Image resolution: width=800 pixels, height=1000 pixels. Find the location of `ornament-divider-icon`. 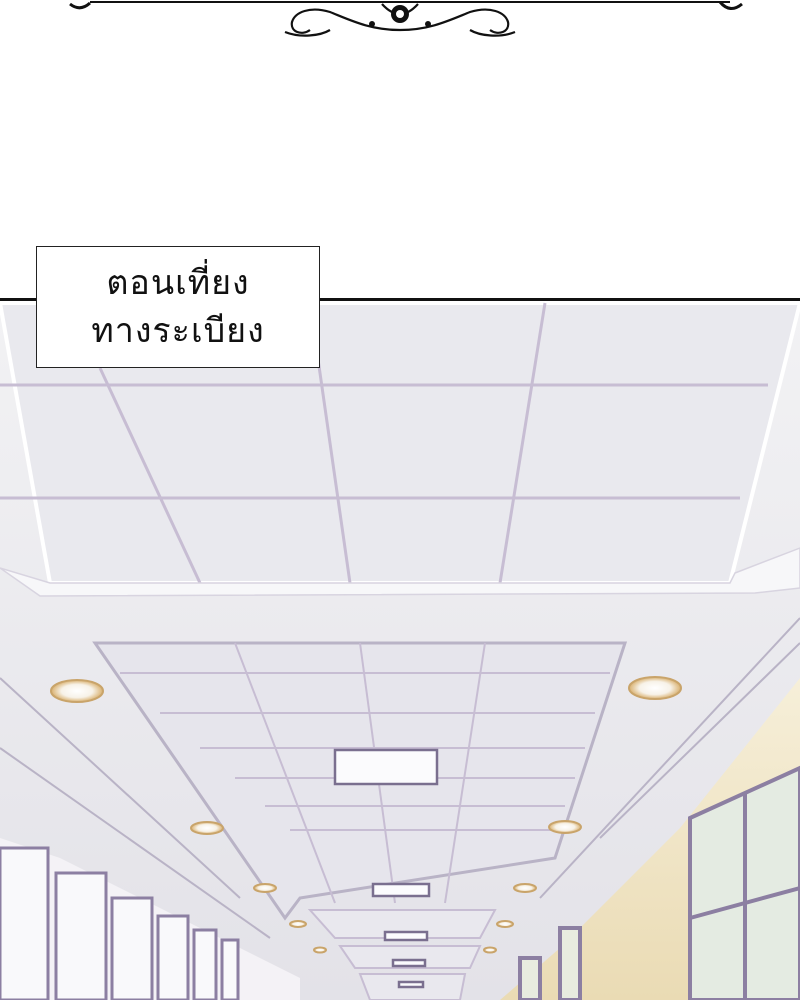

ornament-divider-icon is located at coordinates (406, 18).